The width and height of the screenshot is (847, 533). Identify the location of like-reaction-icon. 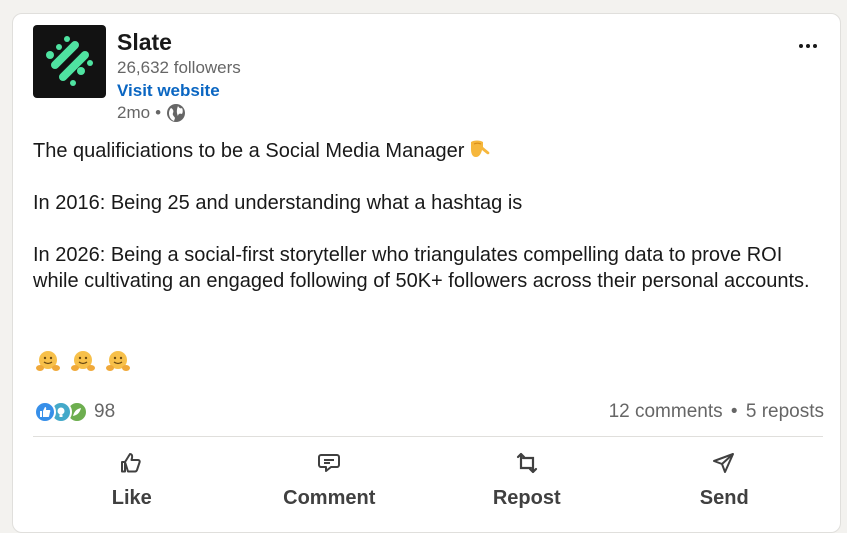
(45, 412).